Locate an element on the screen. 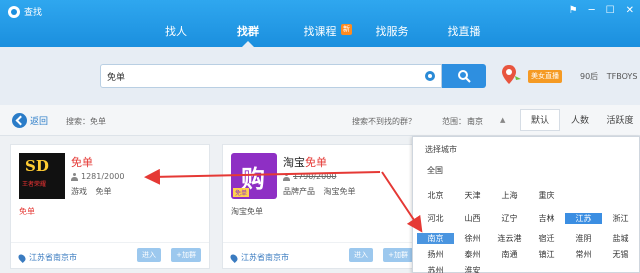 The image size is (640, 273). member-count: 1790/2000 is located at coordinates (309, 176).